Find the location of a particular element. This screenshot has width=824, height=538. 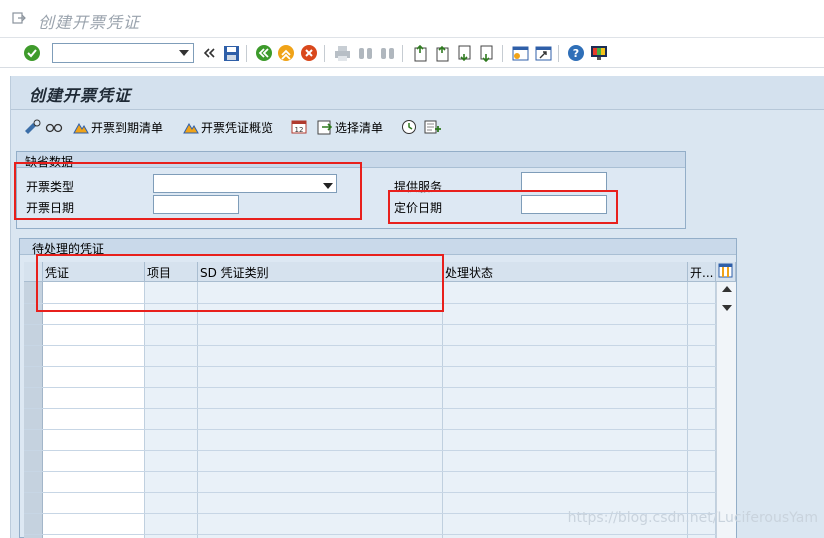

table-settings-icon is located at coordinates (725, 270).